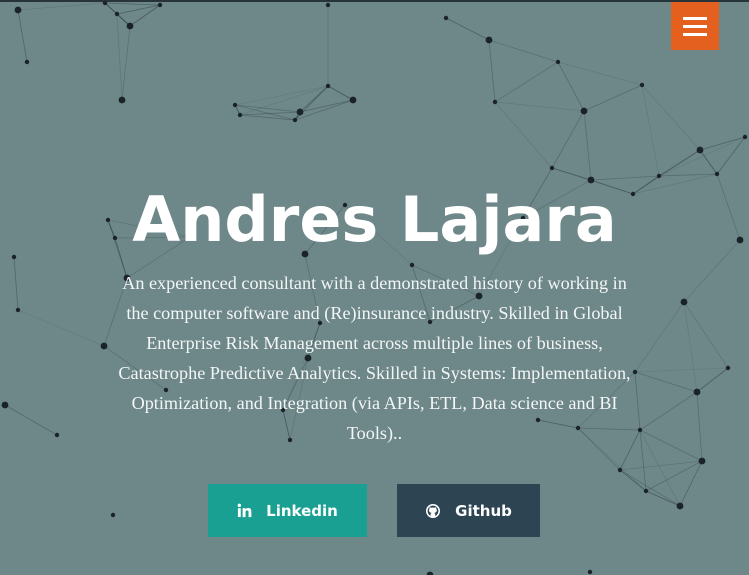 This screenshot has height=575, width=749. Describe the element at coordinates (433, 511) in the screenshot. I see `github-icon` at that location.